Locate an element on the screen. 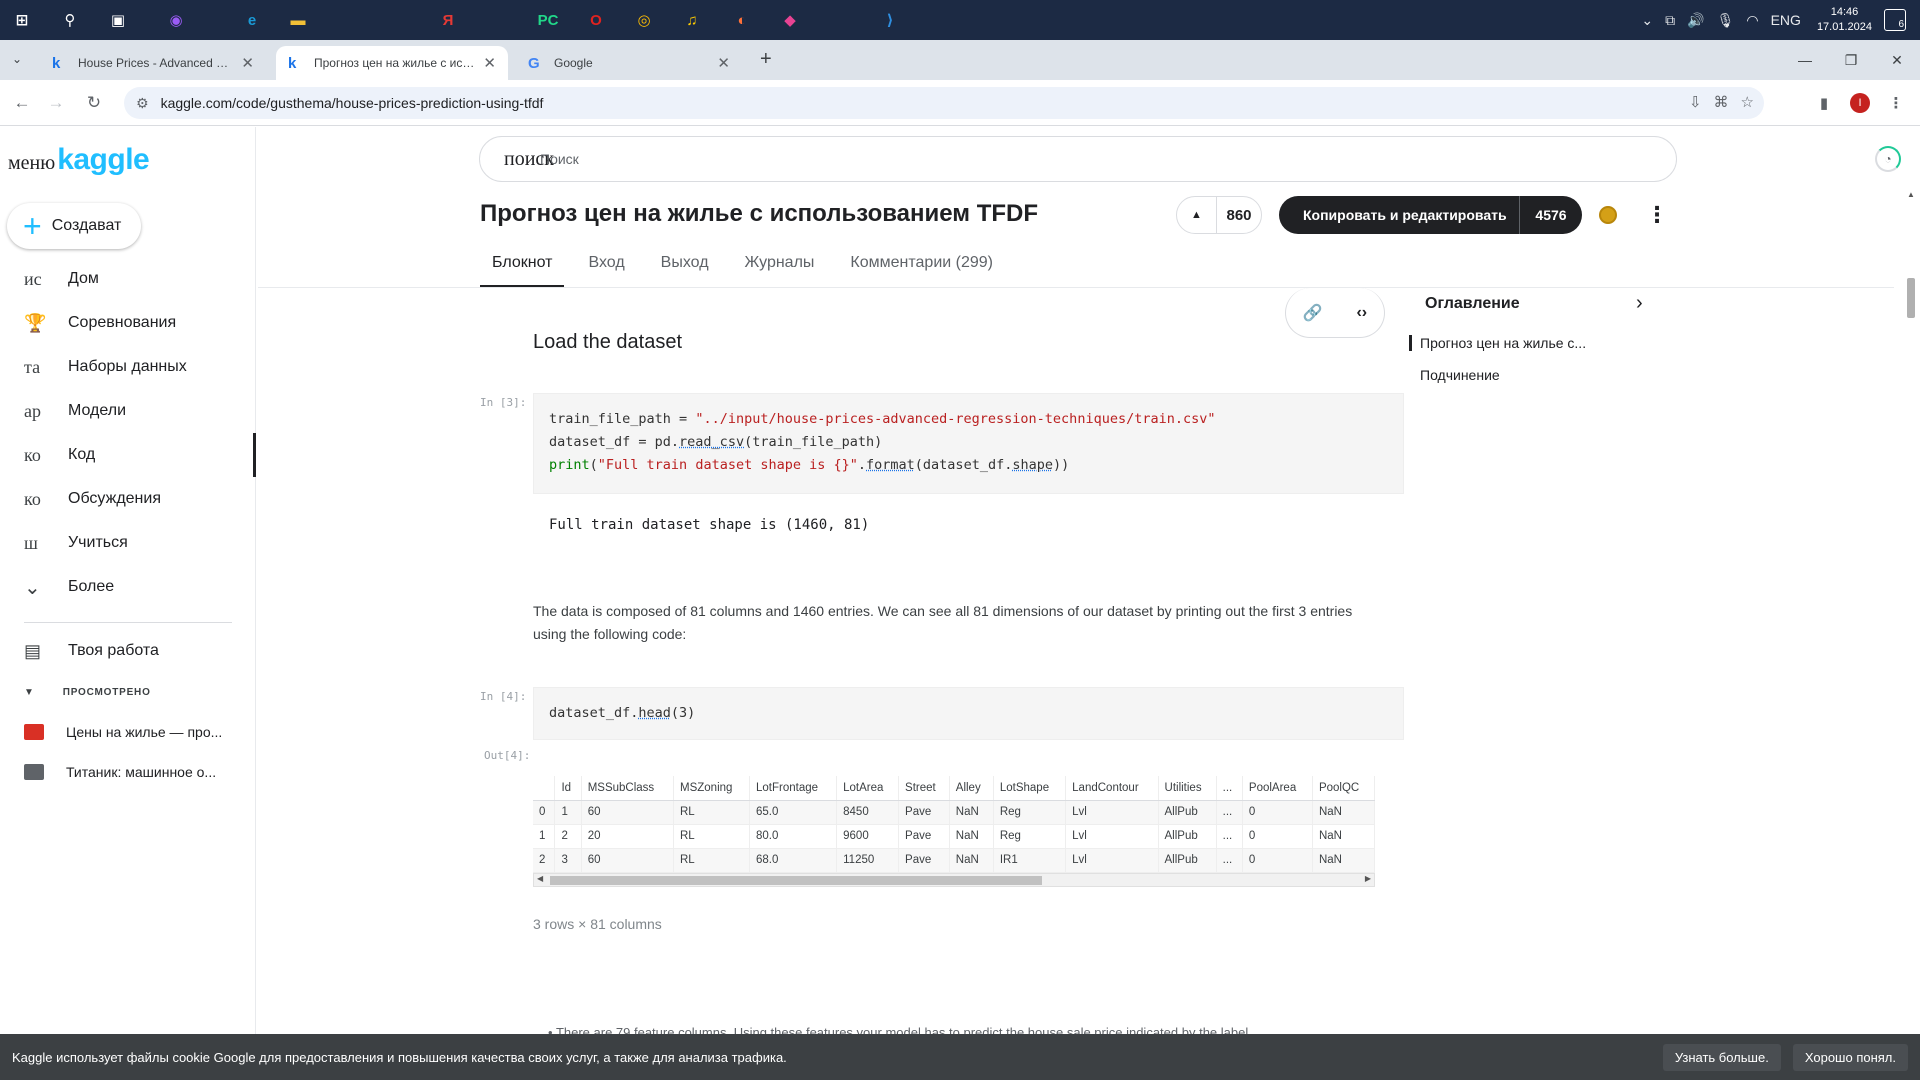  scroll-right-icon: ▶ is located at coordinates (1368, 878).